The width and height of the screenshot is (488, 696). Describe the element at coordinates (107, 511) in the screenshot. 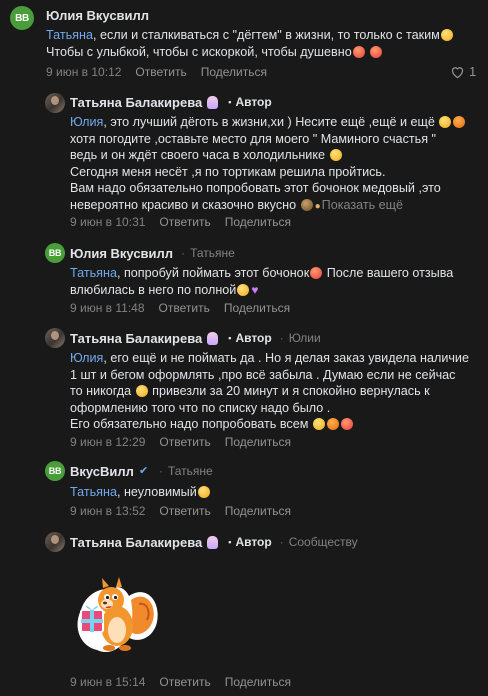

I see `comment-time: 9 июн в 13:52` at that location.